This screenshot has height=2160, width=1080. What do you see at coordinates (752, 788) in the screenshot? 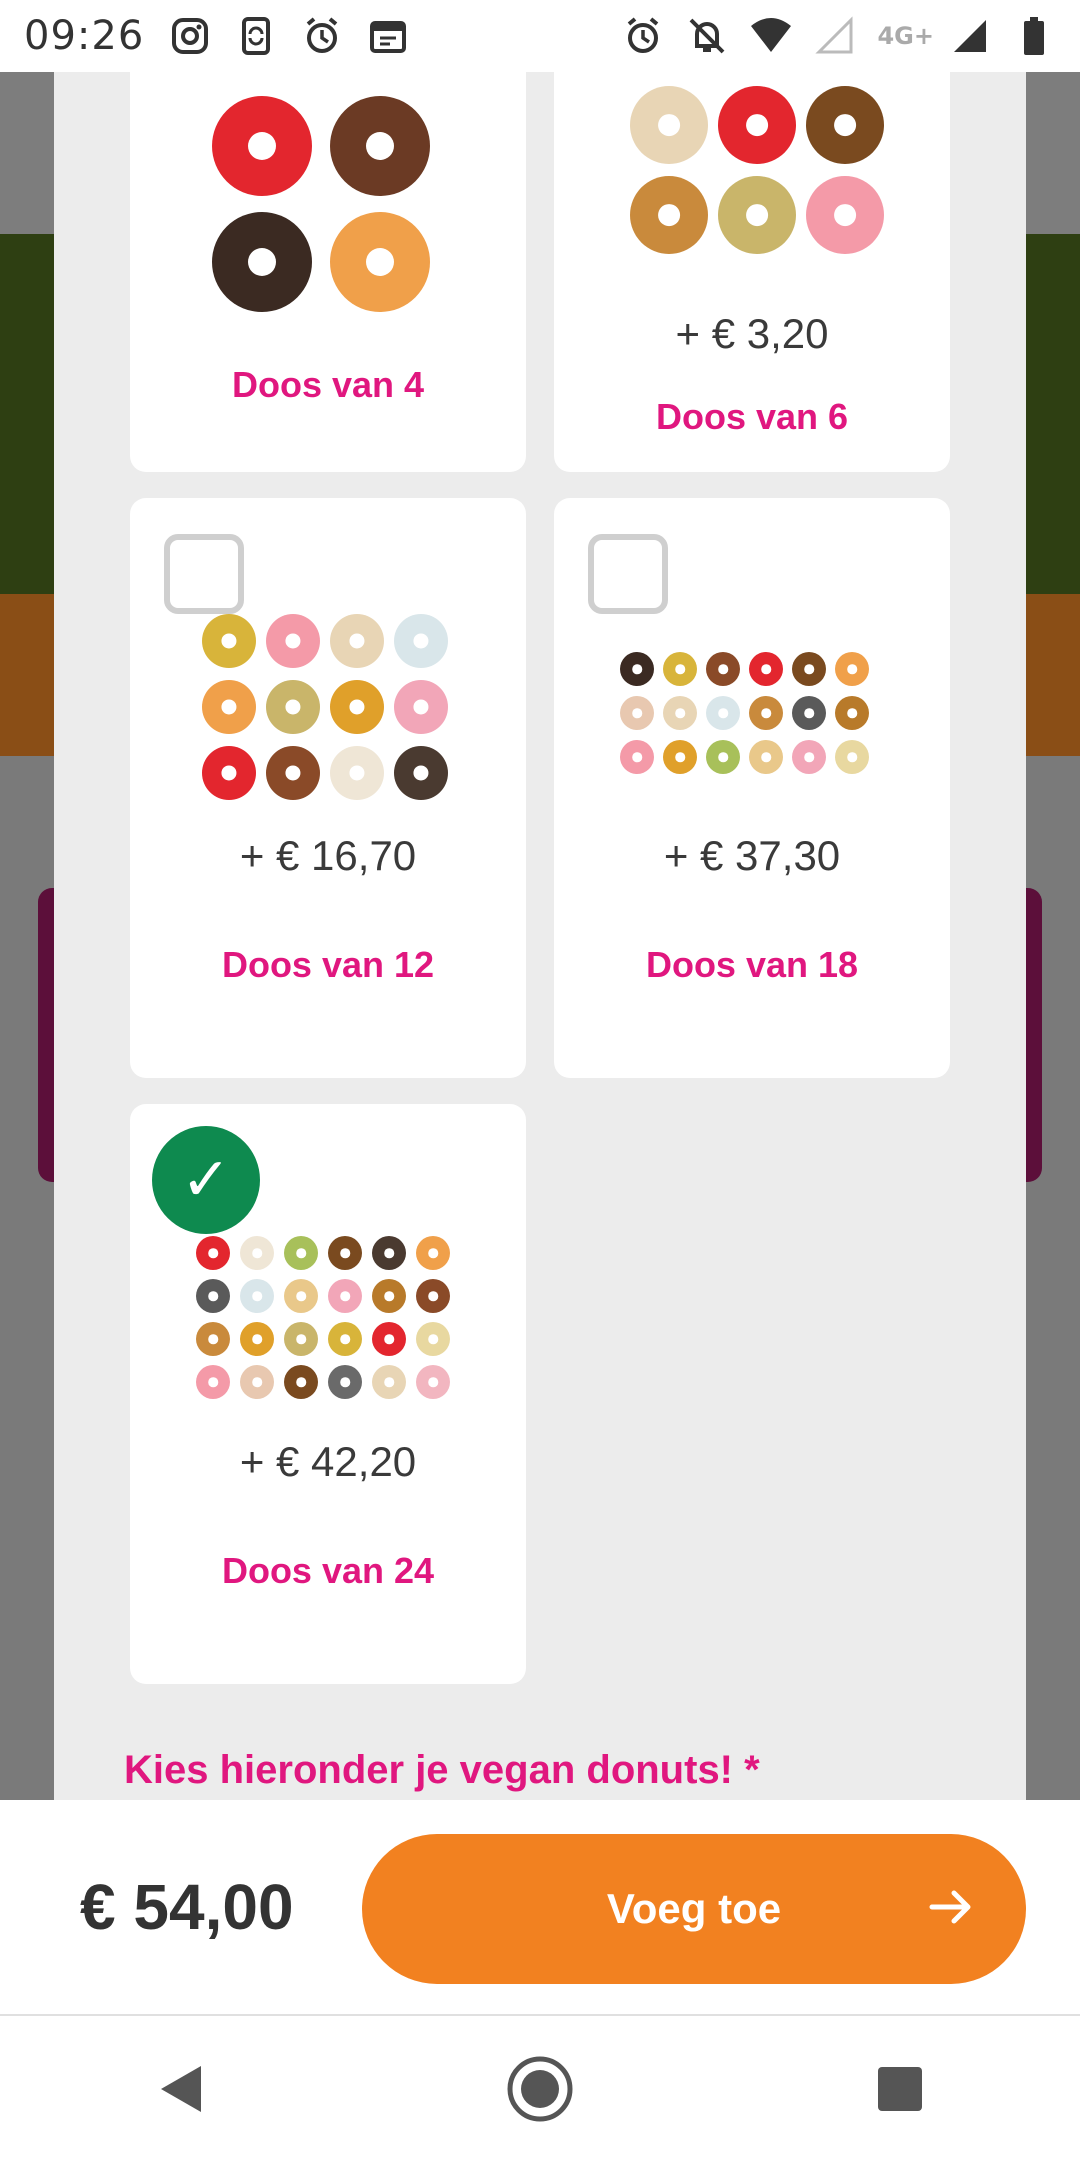
I see `option-card-box-18: + € 37,30 Doos van 18` at bounding box center [752, 788].